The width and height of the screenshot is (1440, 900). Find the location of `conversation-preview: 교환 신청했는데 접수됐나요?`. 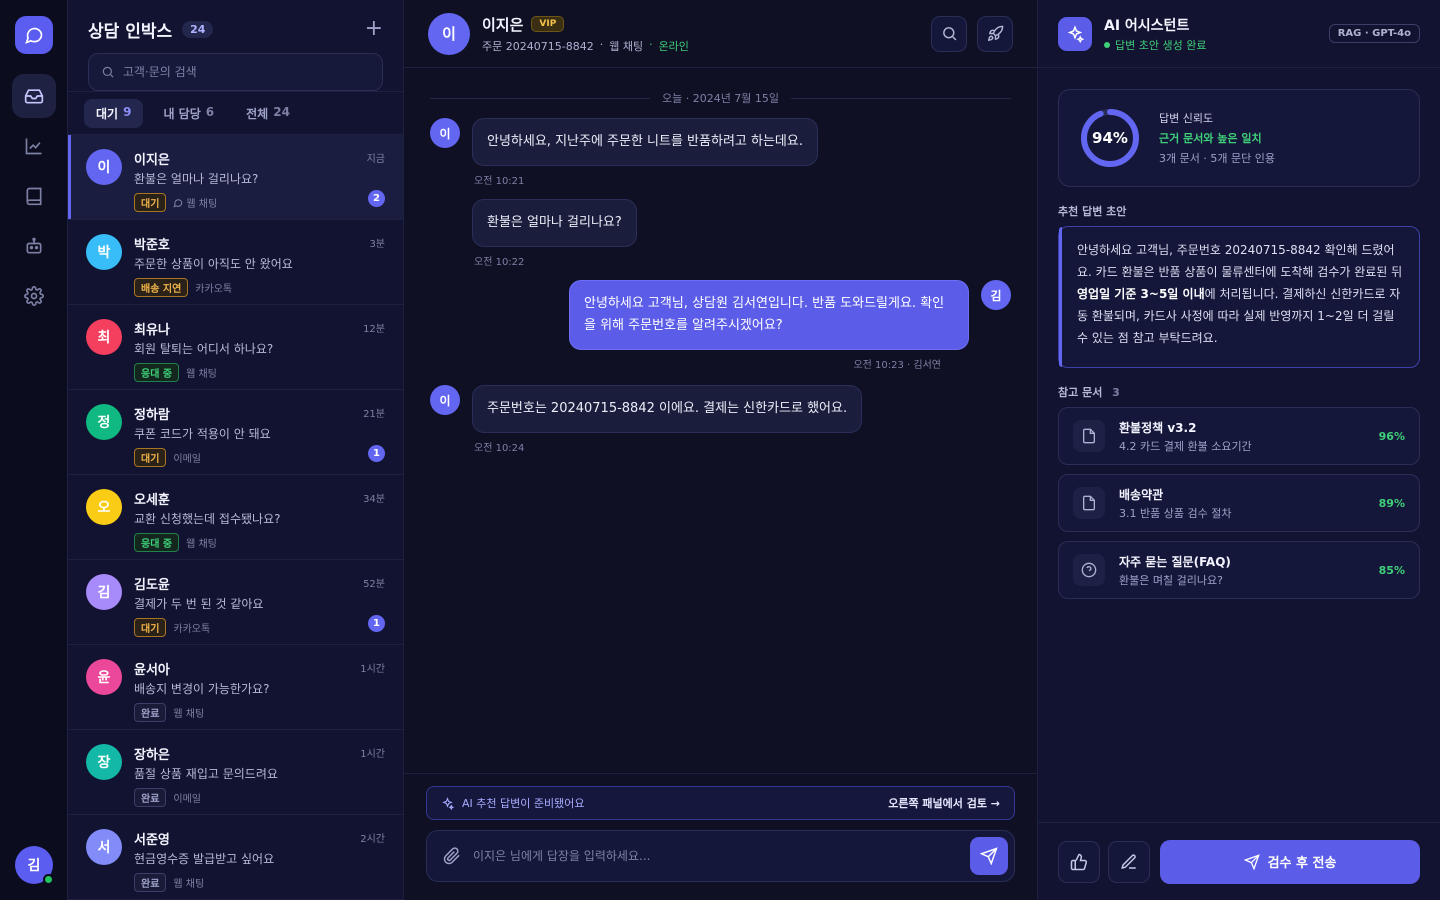

conversation-preview: 교환 신청했는데 접수됐나요? is located at coordinates (207, 519).